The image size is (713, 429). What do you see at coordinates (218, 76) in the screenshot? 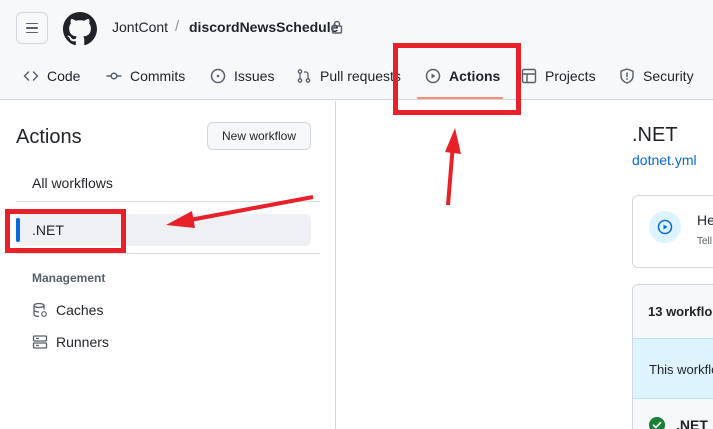
I see `issue-icon` at bounding box center [218, 76].